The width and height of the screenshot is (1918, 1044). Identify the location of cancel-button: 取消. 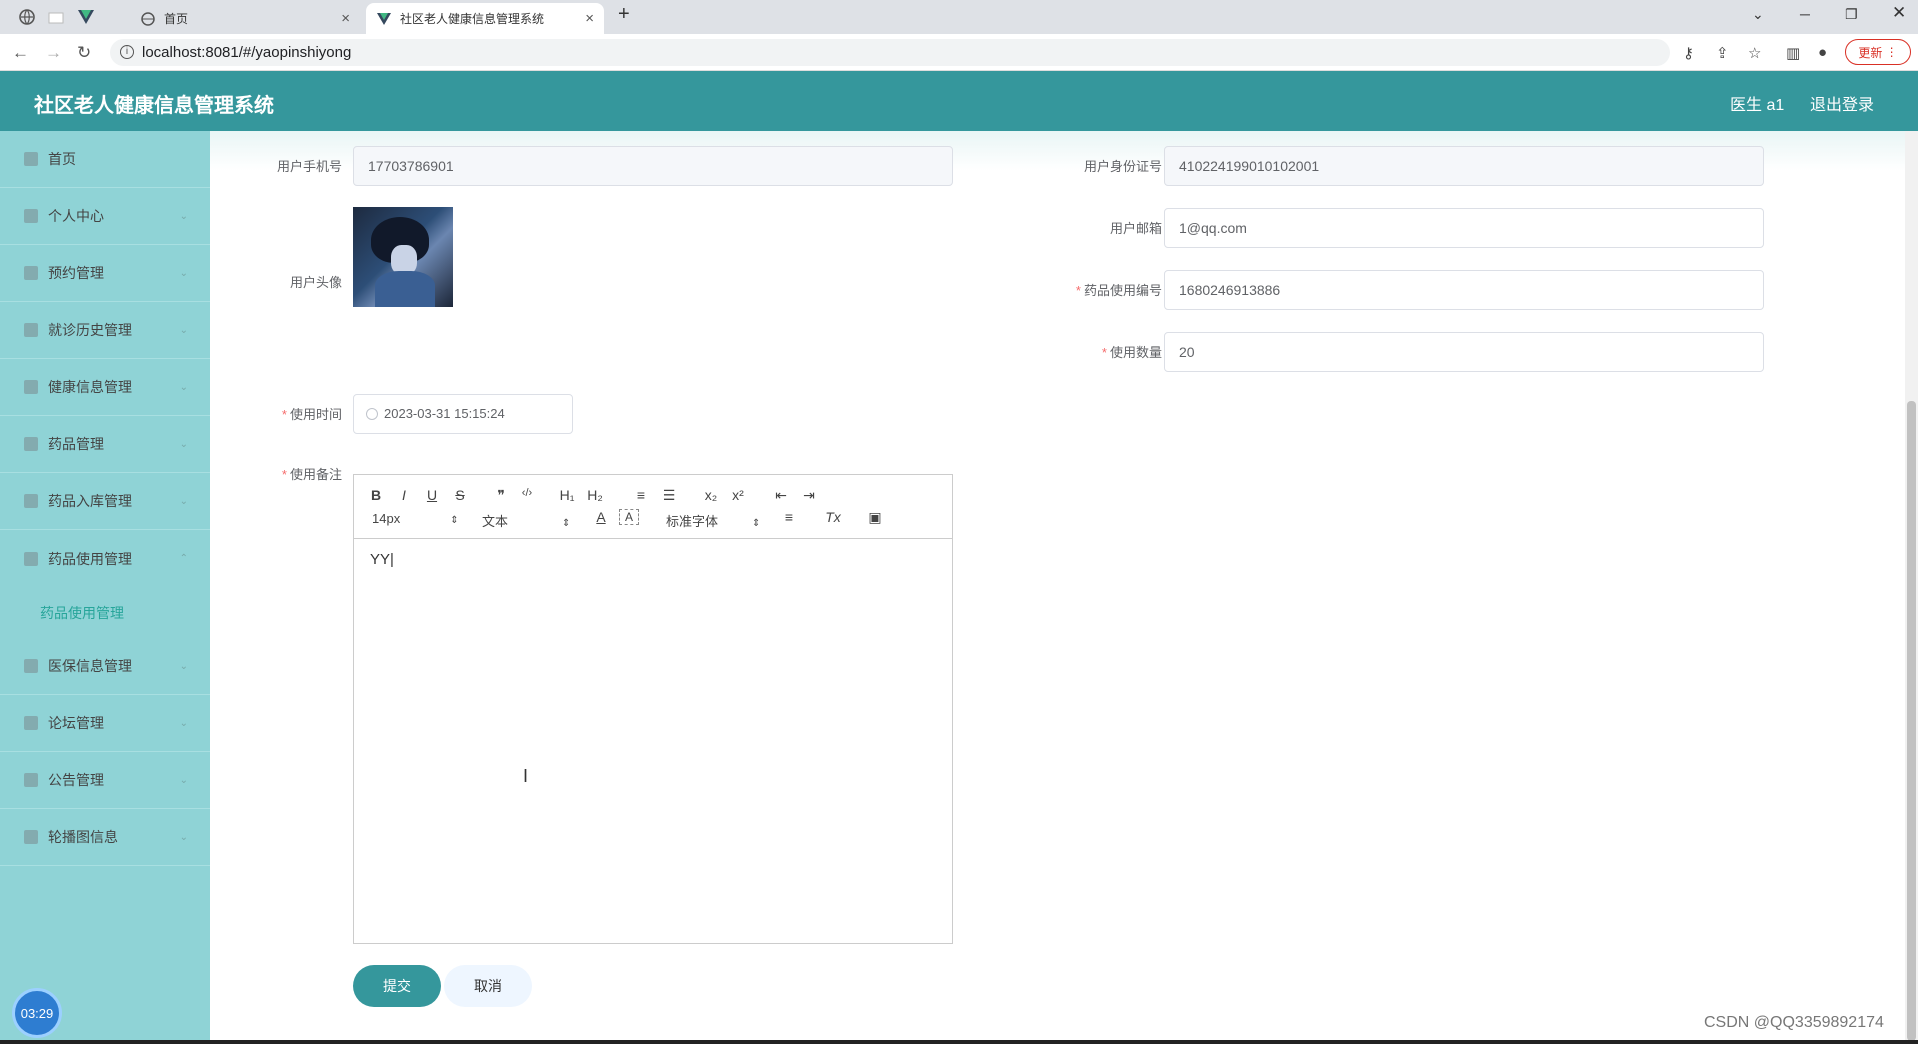
(488, 986).